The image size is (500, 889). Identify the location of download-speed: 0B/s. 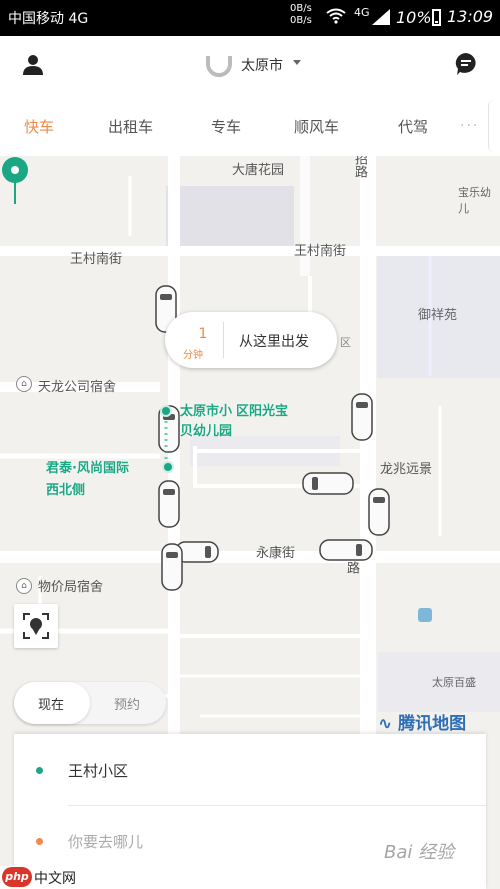
(301, 20).